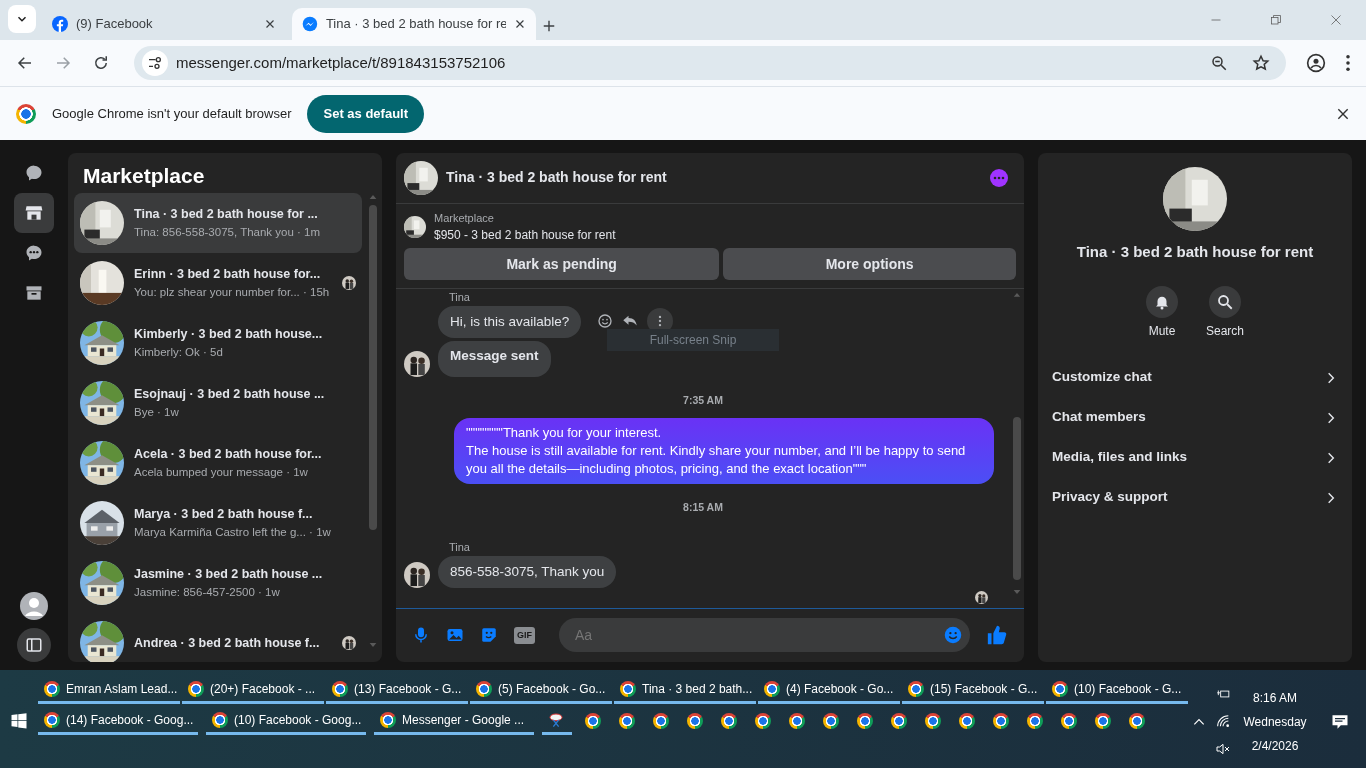 Image resolution: width=1366 pixels, height=768 pixels. What do you see at coordinates (218, 463) in the screenshot?
I see `conversation-item: Acela · 3 bed 2 bath house for... Acela bumped your message · 1w` at bounding box center [218, 463].